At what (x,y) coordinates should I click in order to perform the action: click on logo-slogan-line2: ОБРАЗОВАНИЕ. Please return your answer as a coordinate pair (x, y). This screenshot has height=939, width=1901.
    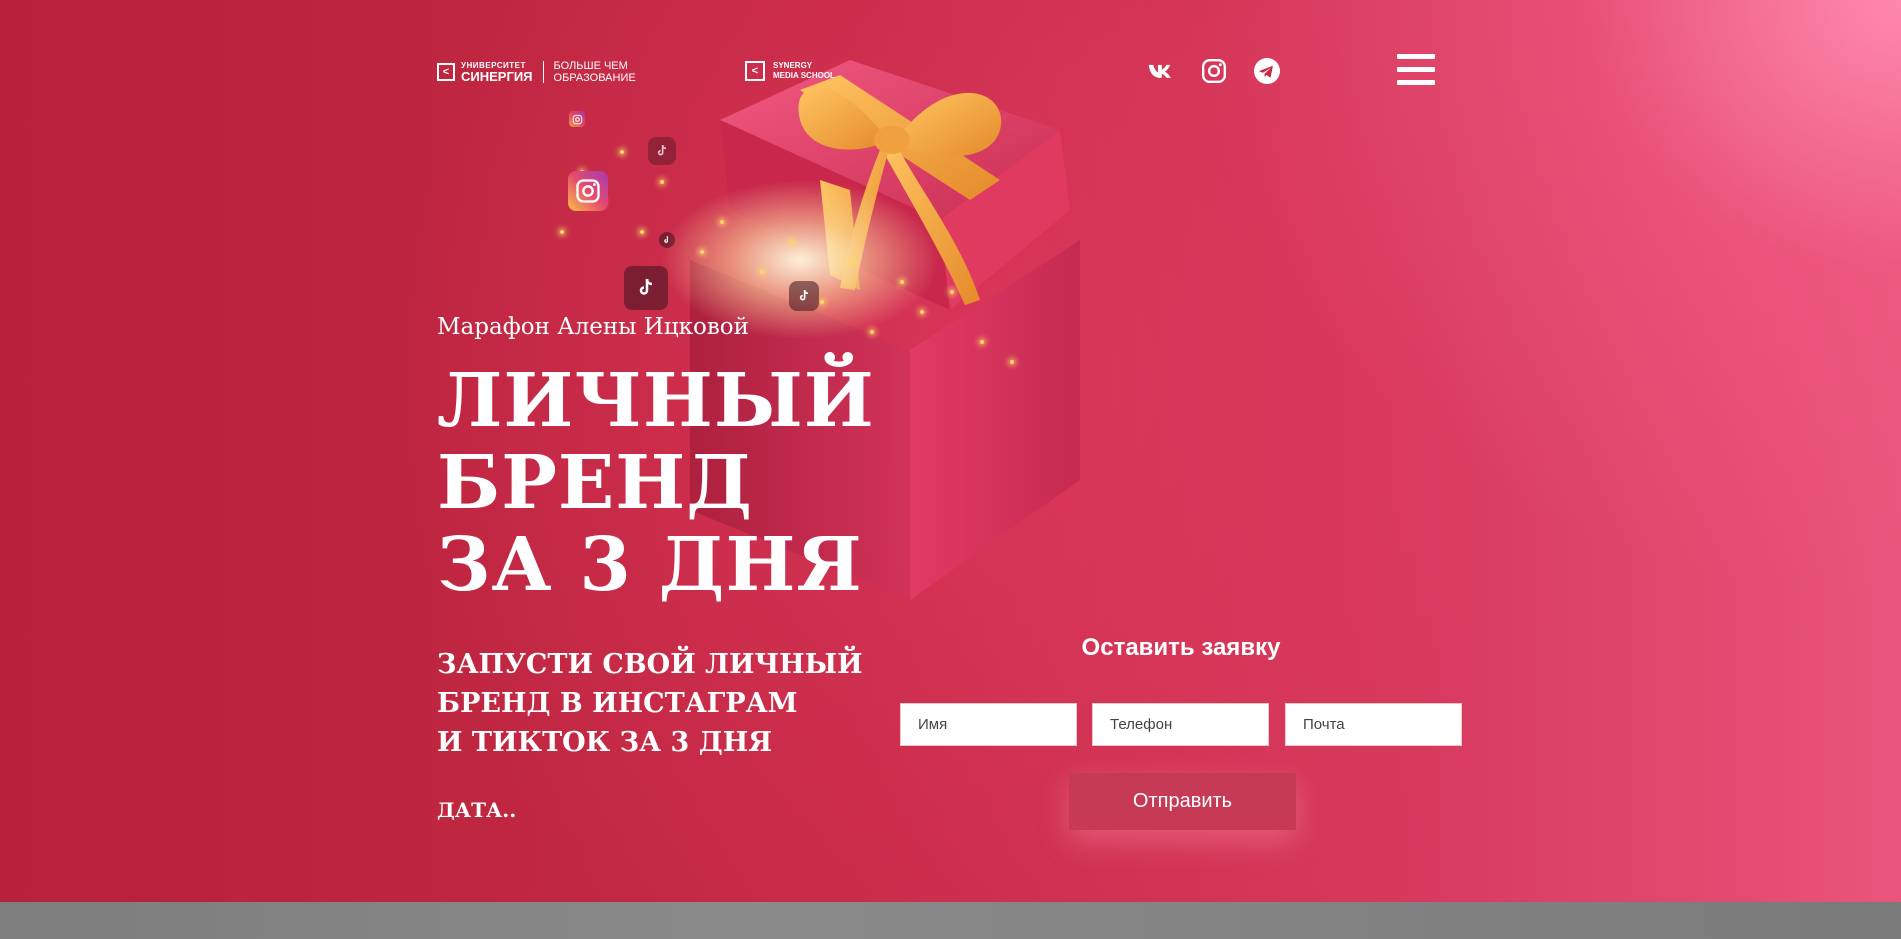
    Looking at the image, I should click on (594, 78).